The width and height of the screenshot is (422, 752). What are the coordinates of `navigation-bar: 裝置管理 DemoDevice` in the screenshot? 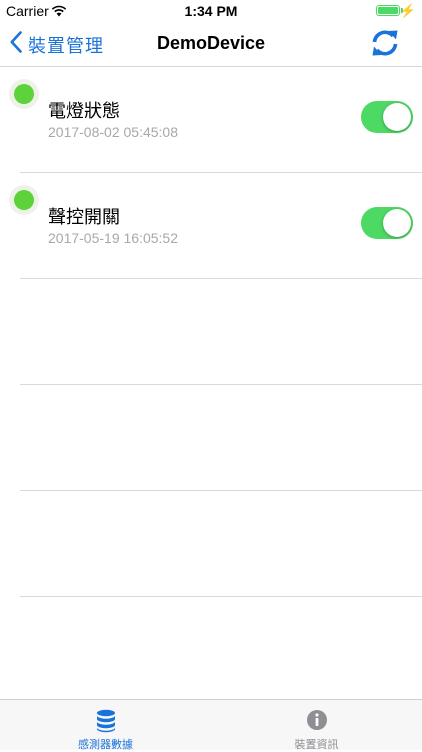 It's located at (211, 44).